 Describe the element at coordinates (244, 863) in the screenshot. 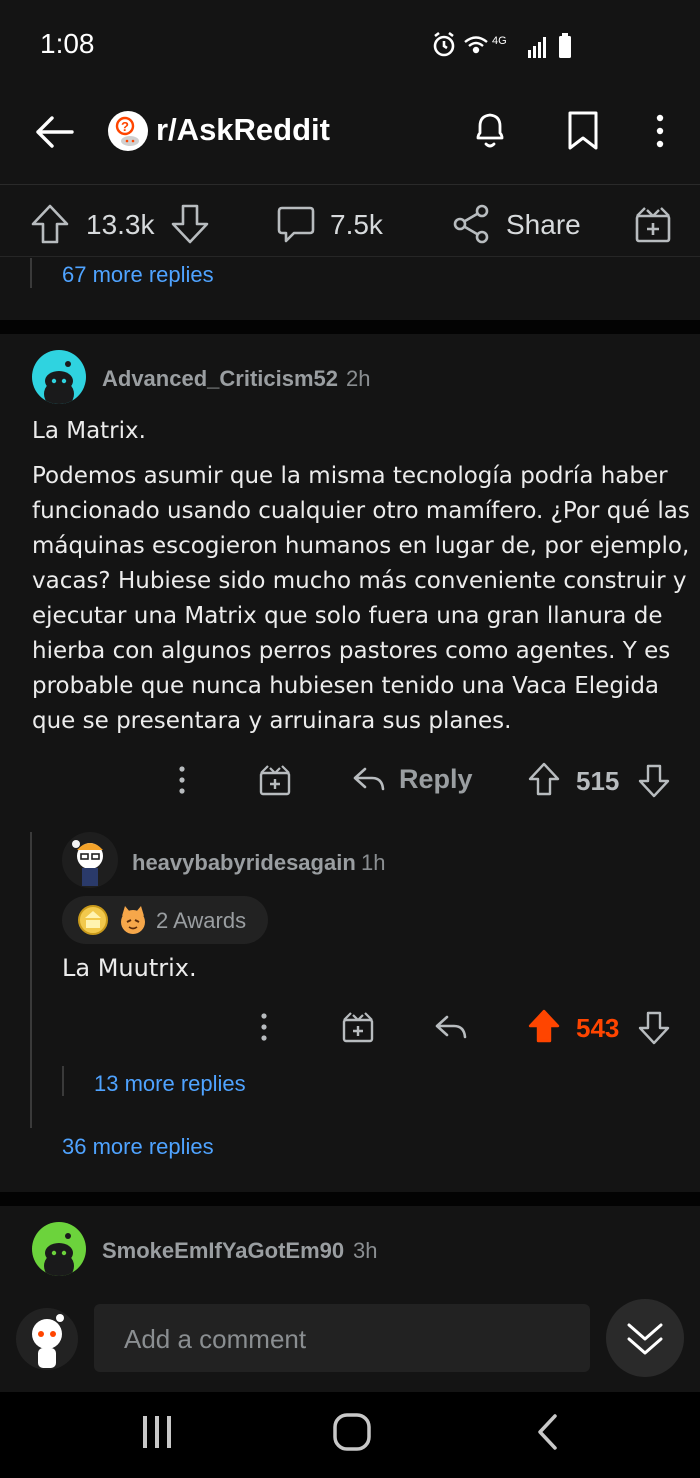

I see `reply-username: heavybabyridesagain` at that location.